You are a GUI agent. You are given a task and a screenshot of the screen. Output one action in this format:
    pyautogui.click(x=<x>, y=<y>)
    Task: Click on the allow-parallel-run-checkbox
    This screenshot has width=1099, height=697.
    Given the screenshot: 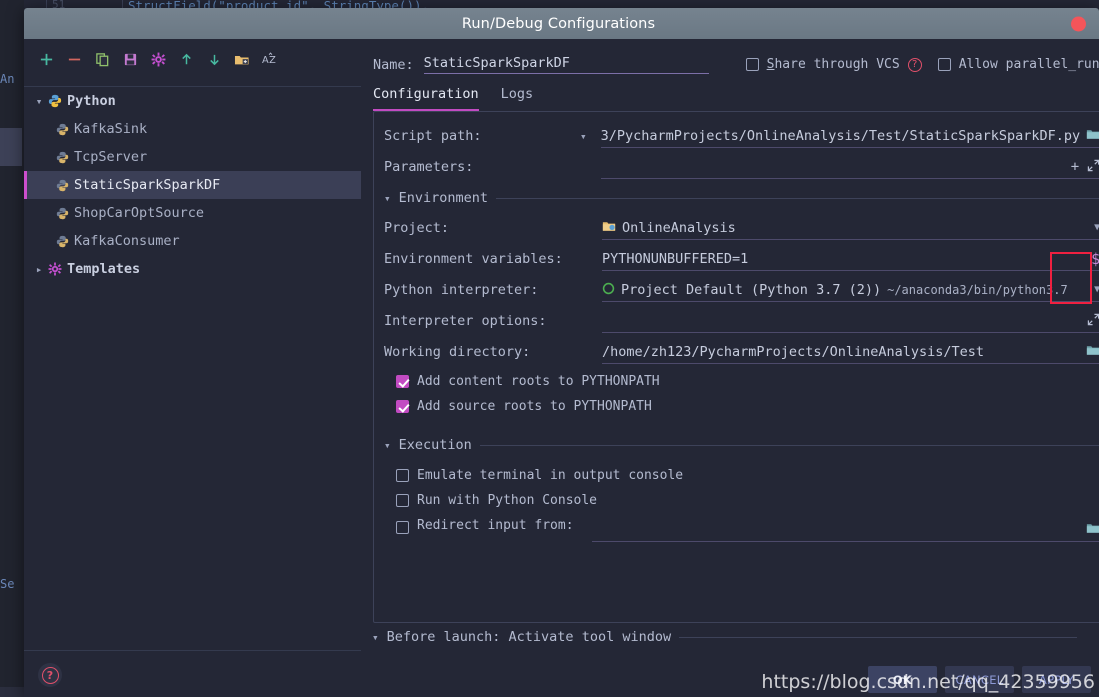 What is the action you would take?
    pyautogui.click(x=944, y=64)
    